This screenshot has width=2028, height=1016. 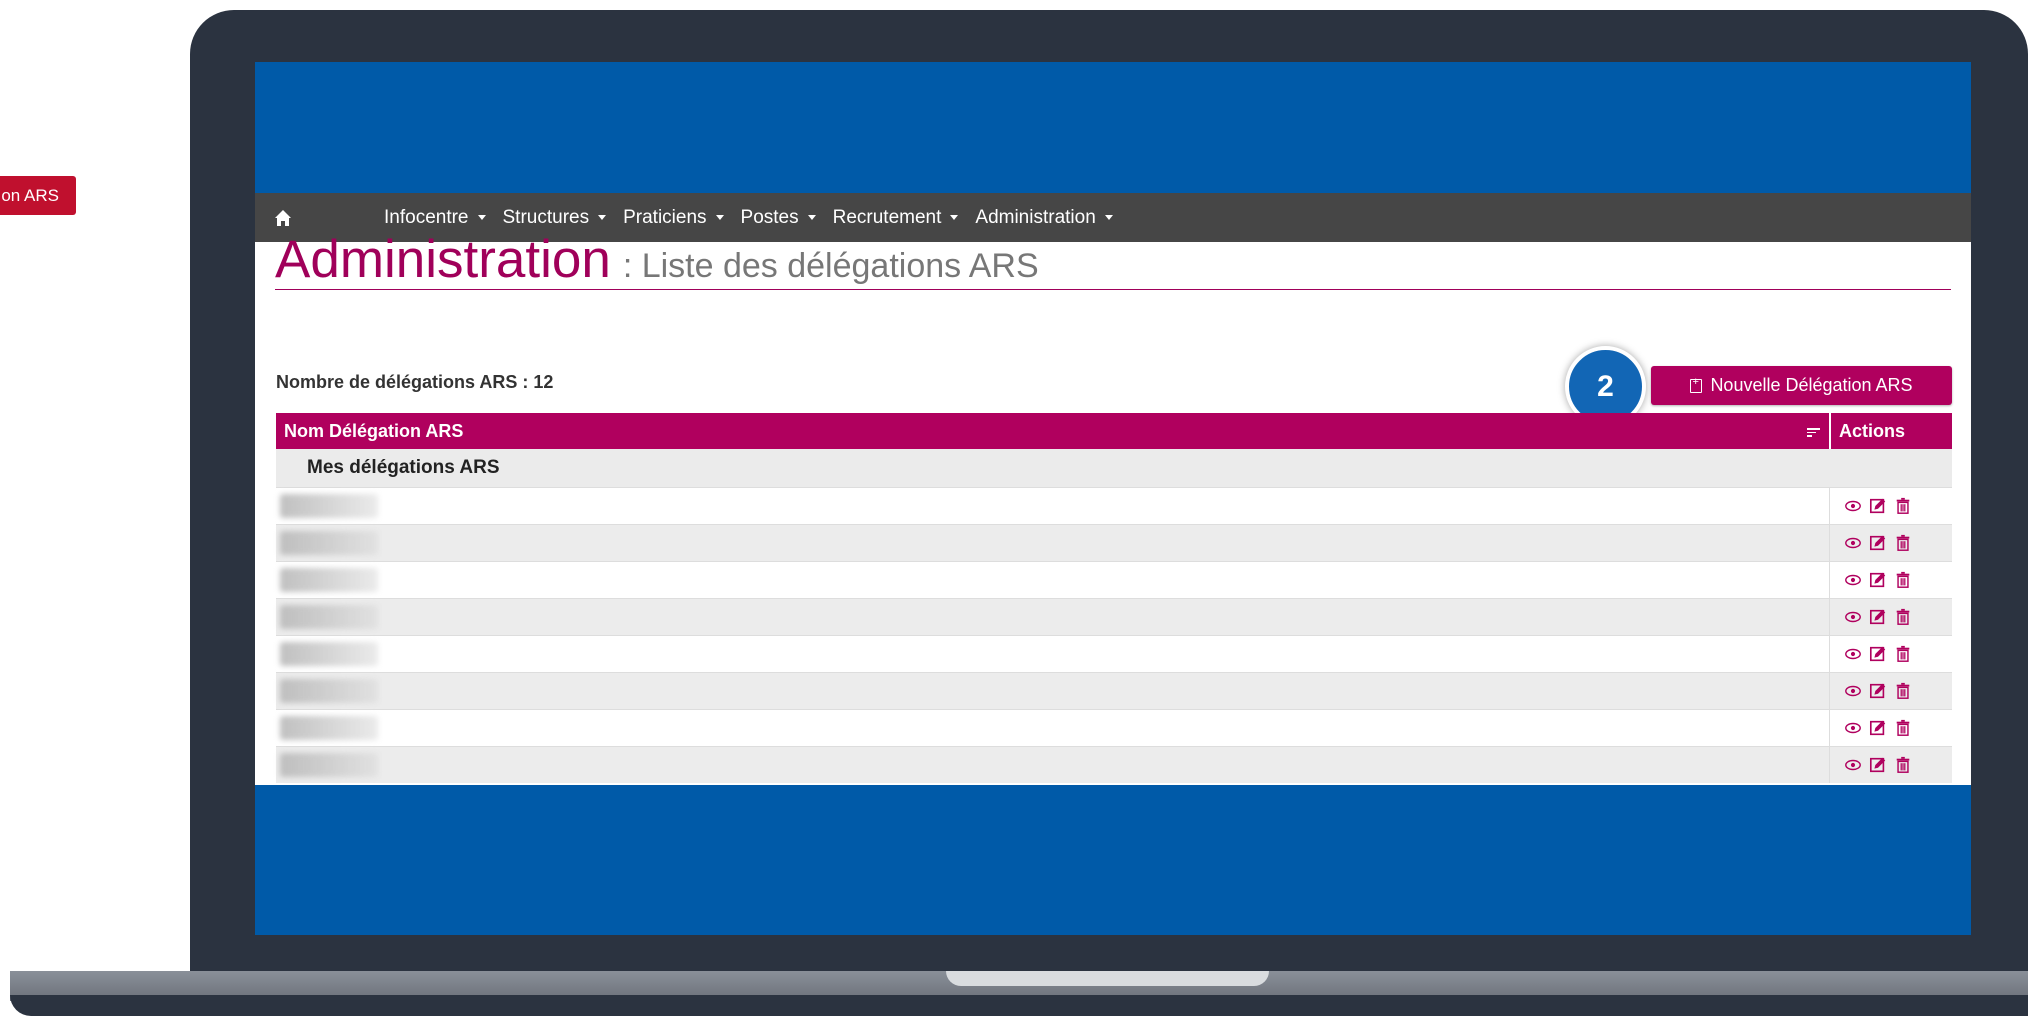 I want to click on nav-item-praticiens: Praticiens, so click(x=673, y=217).